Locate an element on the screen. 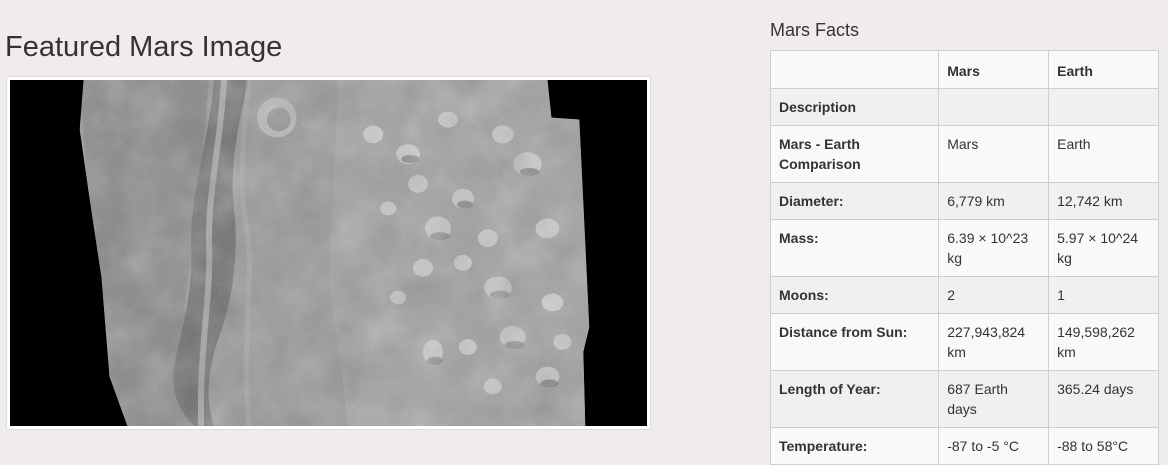 The height and width of the screenshot is (465, 1168). row-label: Mars - Earth Comparison is located at coordinates (854, 154).